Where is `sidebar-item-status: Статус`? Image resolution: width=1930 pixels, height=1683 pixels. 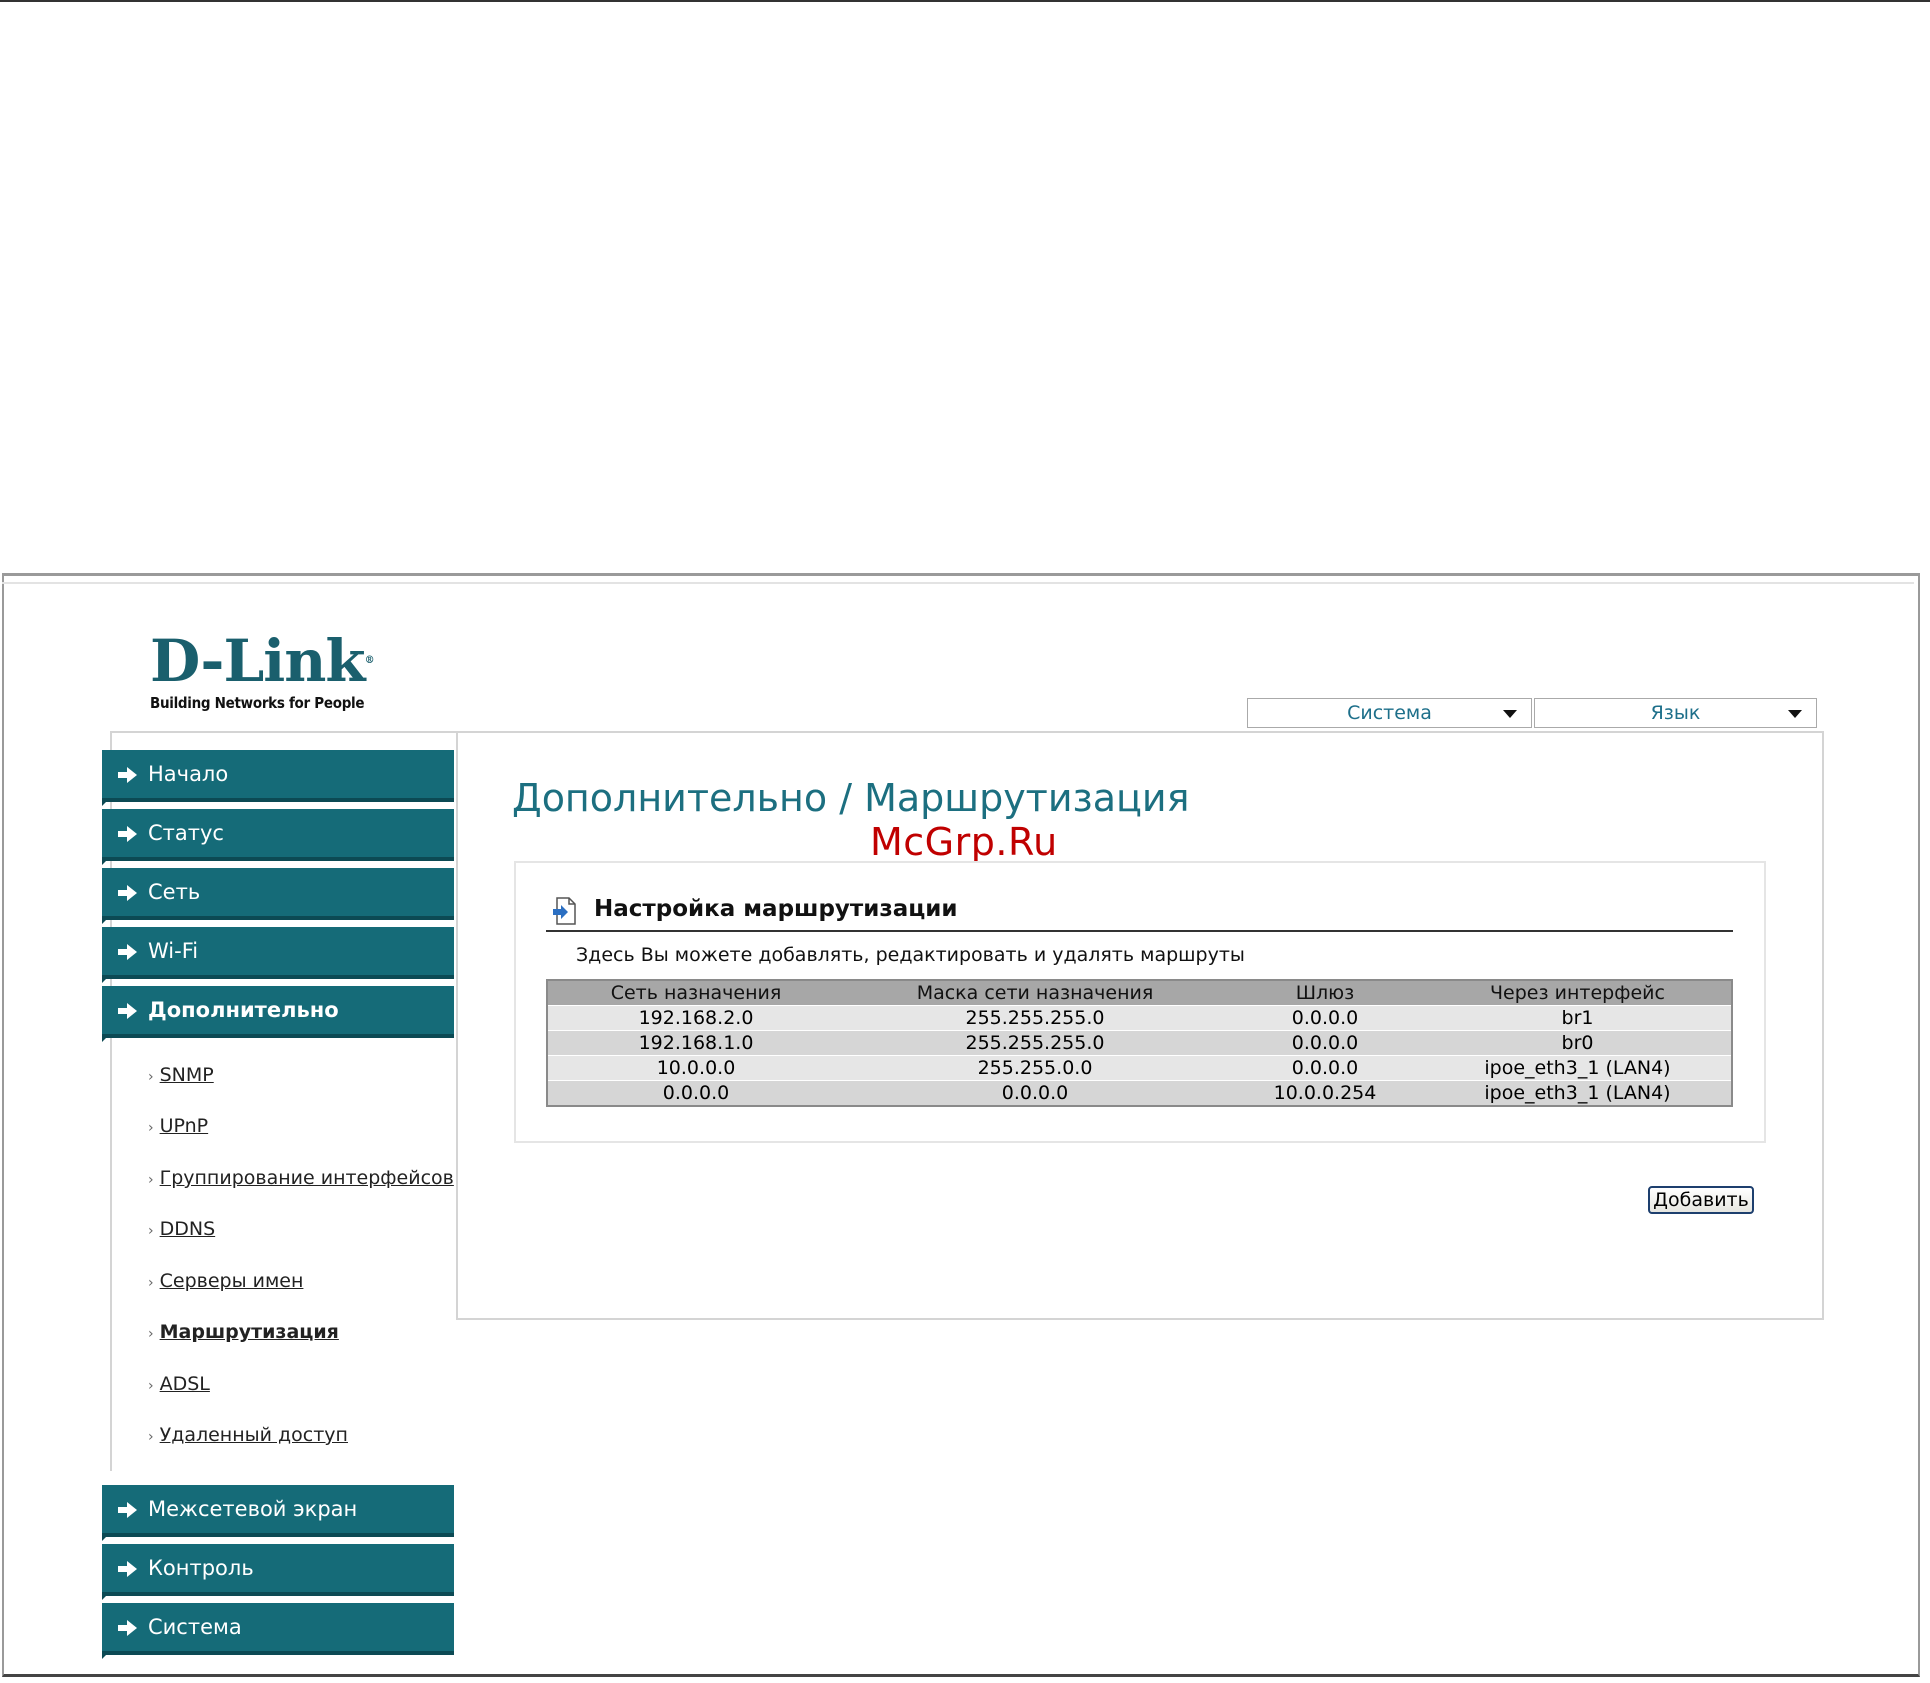 sidebar-item-status: Статус is located at coordinates (278, 837).